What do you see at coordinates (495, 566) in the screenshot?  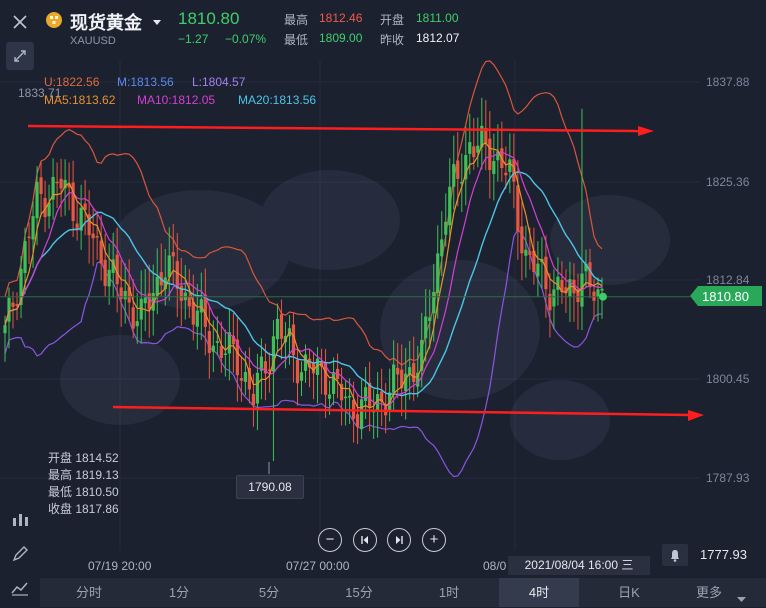 I see `xtick: 08/0` at bounding box center [495, 566].